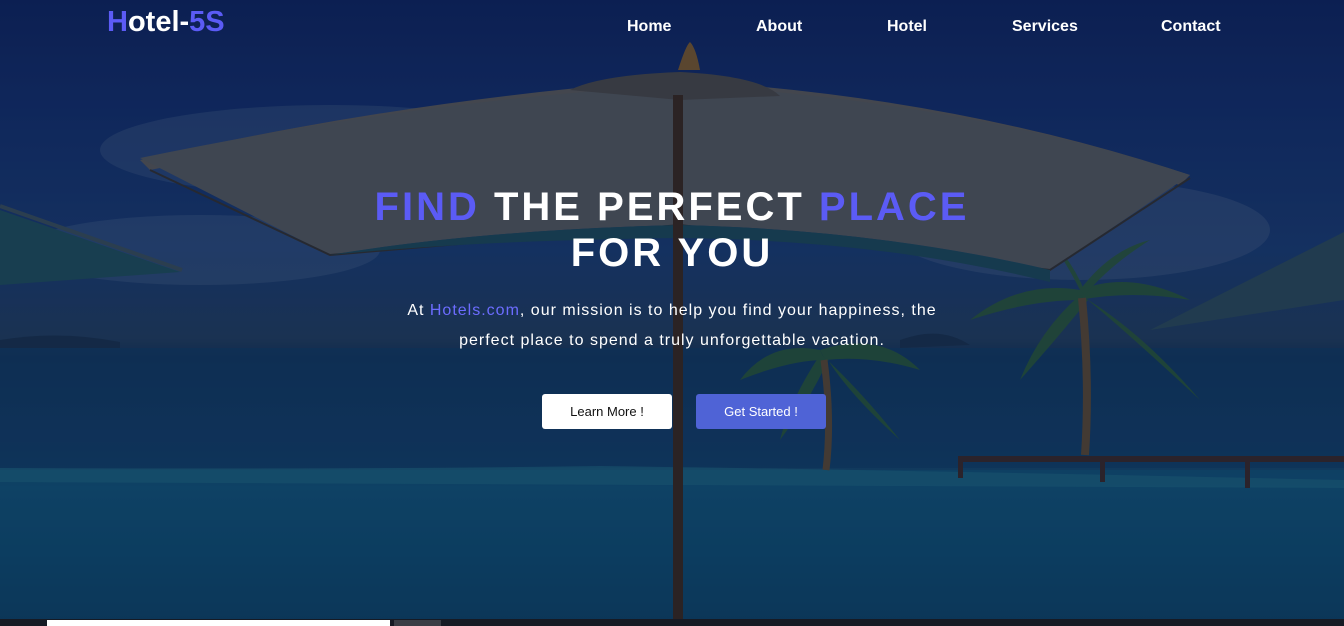  What do you see at coordinates (607, 411) in the screenshot?
I see `learn-more-button: Learn More !` at bounding box center [607, 411].